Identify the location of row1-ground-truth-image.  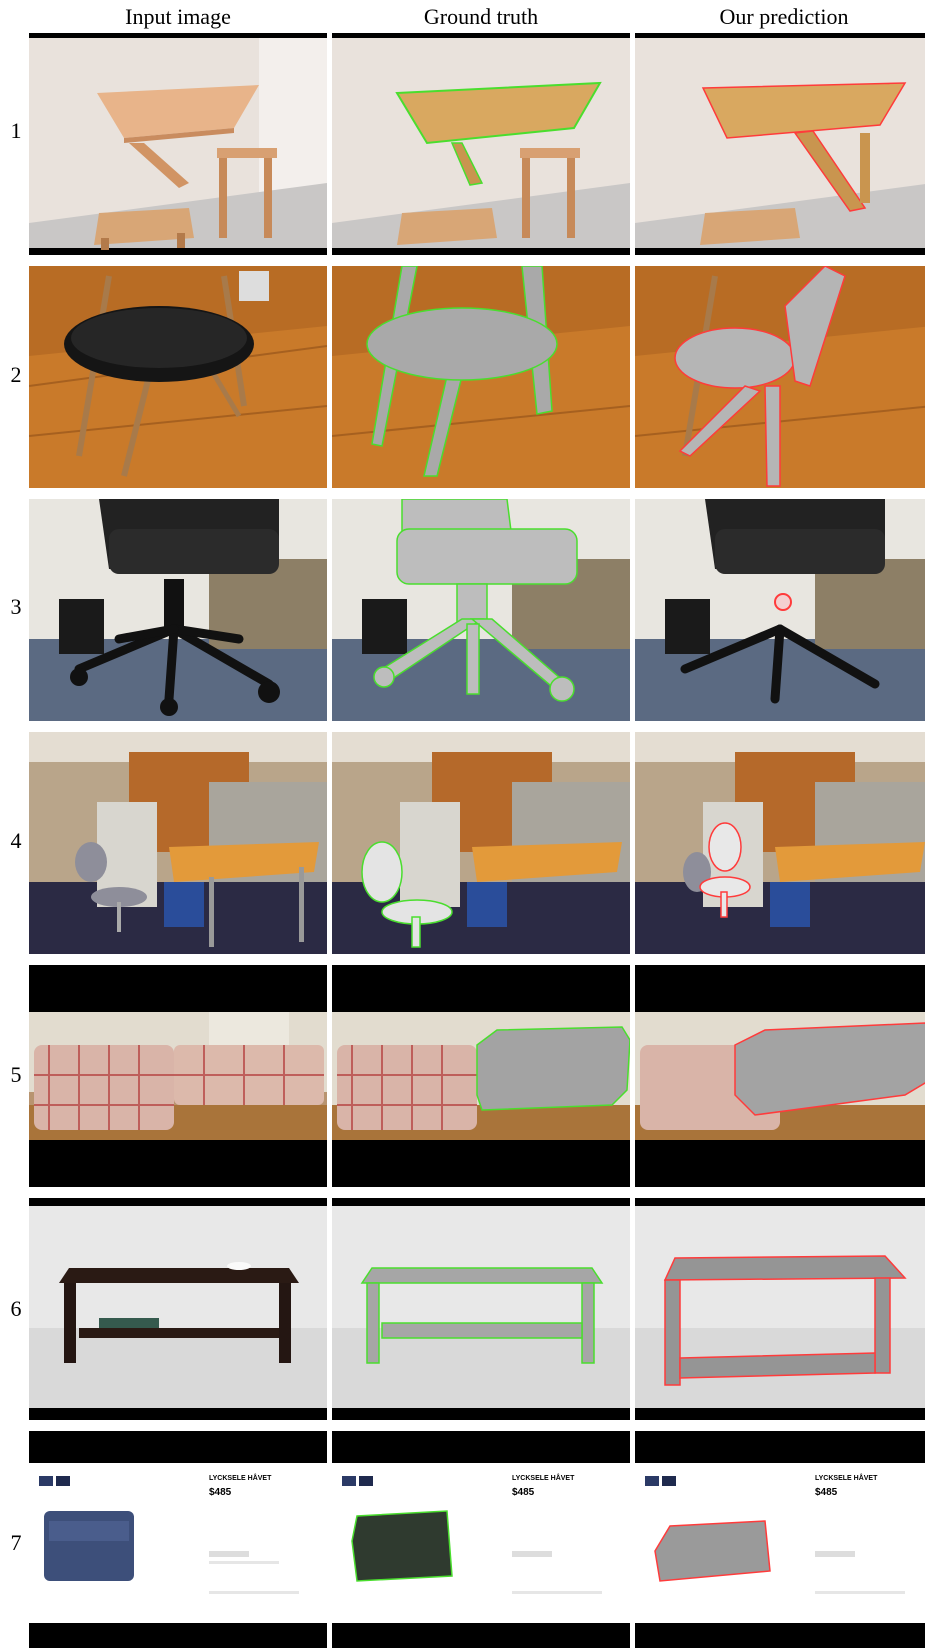
(481, 144).